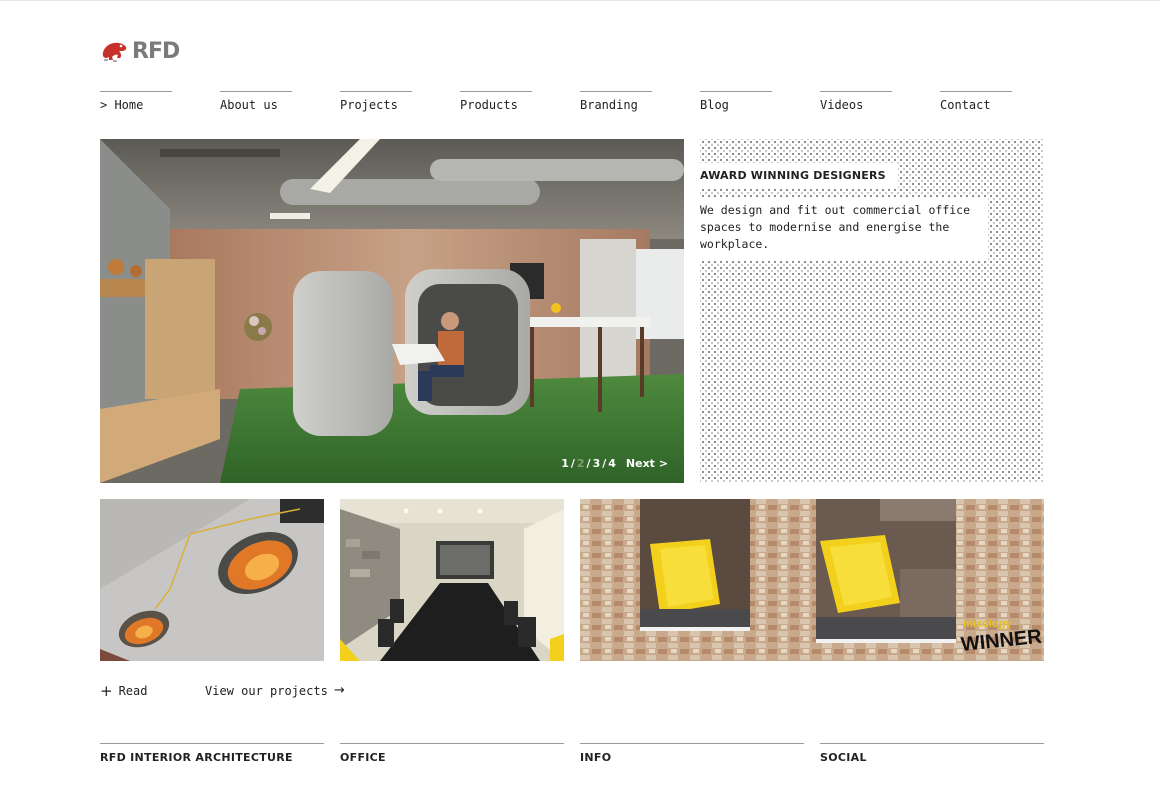 The width and height of the screenshot is (1160, 785). What do you see at coordinates (106, 691) in the screenshot?
I see `plus-icon: +` at bounding box center [106, 691].